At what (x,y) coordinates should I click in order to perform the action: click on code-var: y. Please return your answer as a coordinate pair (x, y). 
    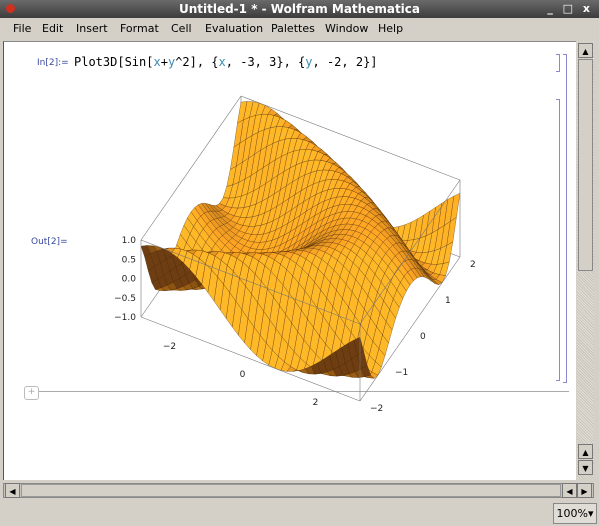
    Looking at the image, I should click on (309, 62).